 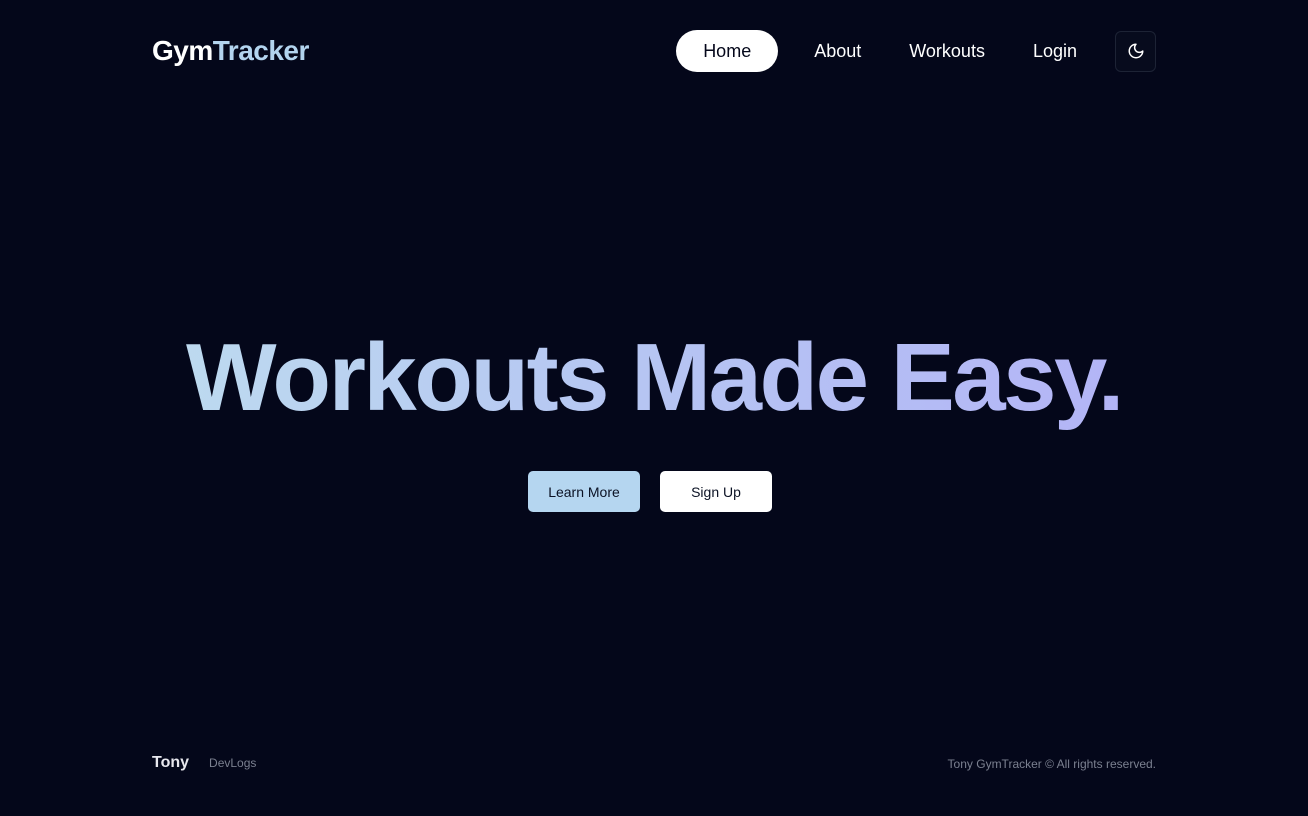 I want to click on theme-toggle-button, so click(x=1135, y=51).